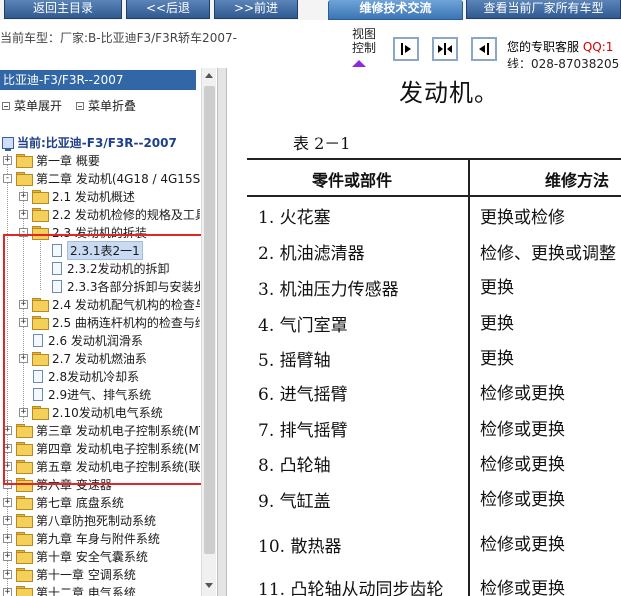  I want to click on menu-collapse-button: 菜单折叠, so click(106, 105).